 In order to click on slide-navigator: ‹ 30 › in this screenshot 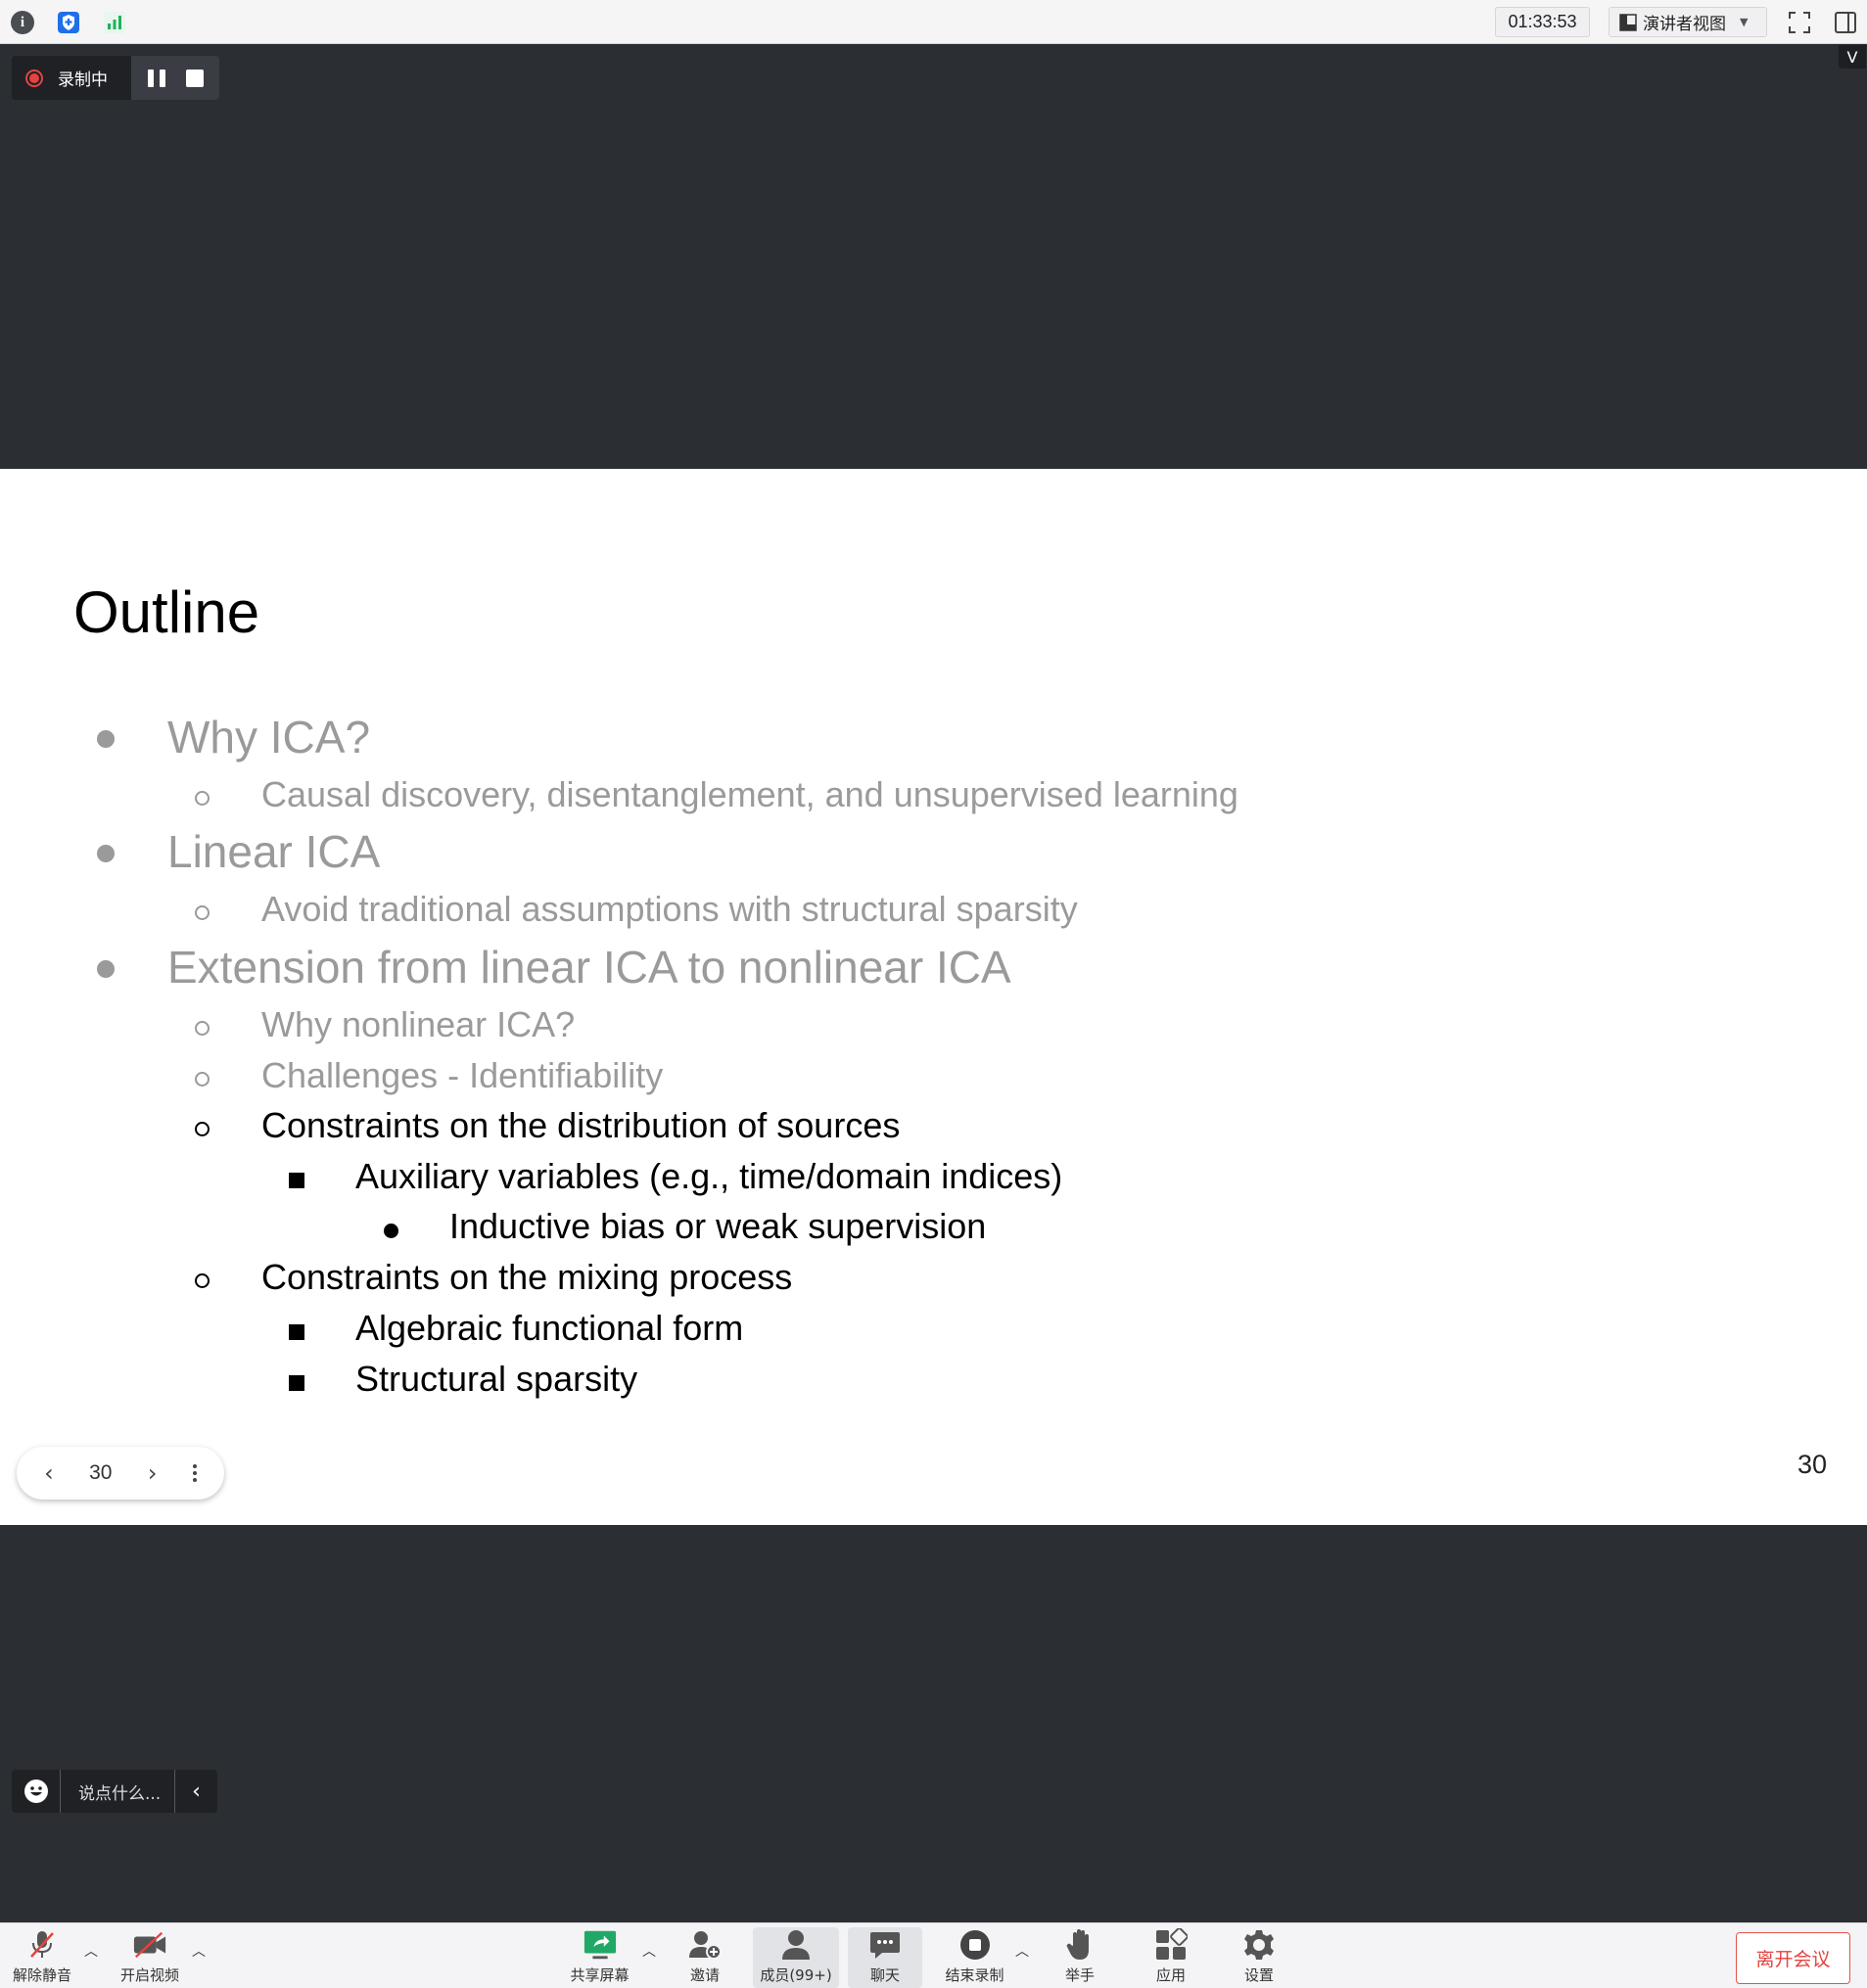, I will do `click(120, 1473)`.